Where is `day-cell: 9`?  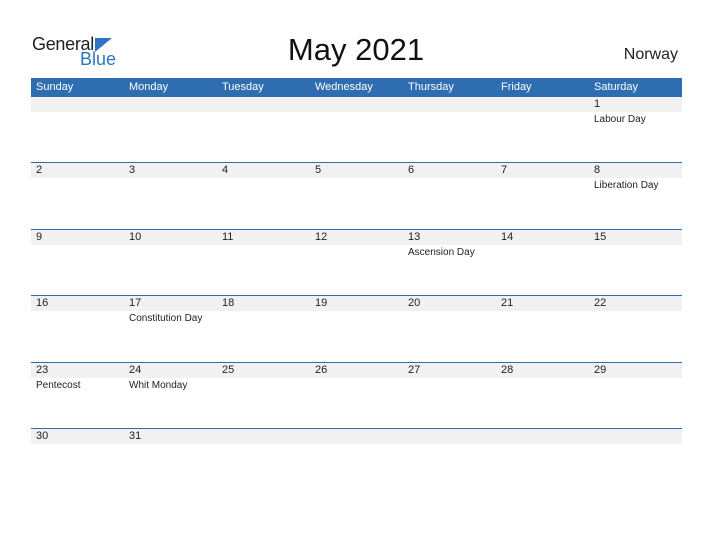 day-cell: 9 is located at coordinates (77, 263).